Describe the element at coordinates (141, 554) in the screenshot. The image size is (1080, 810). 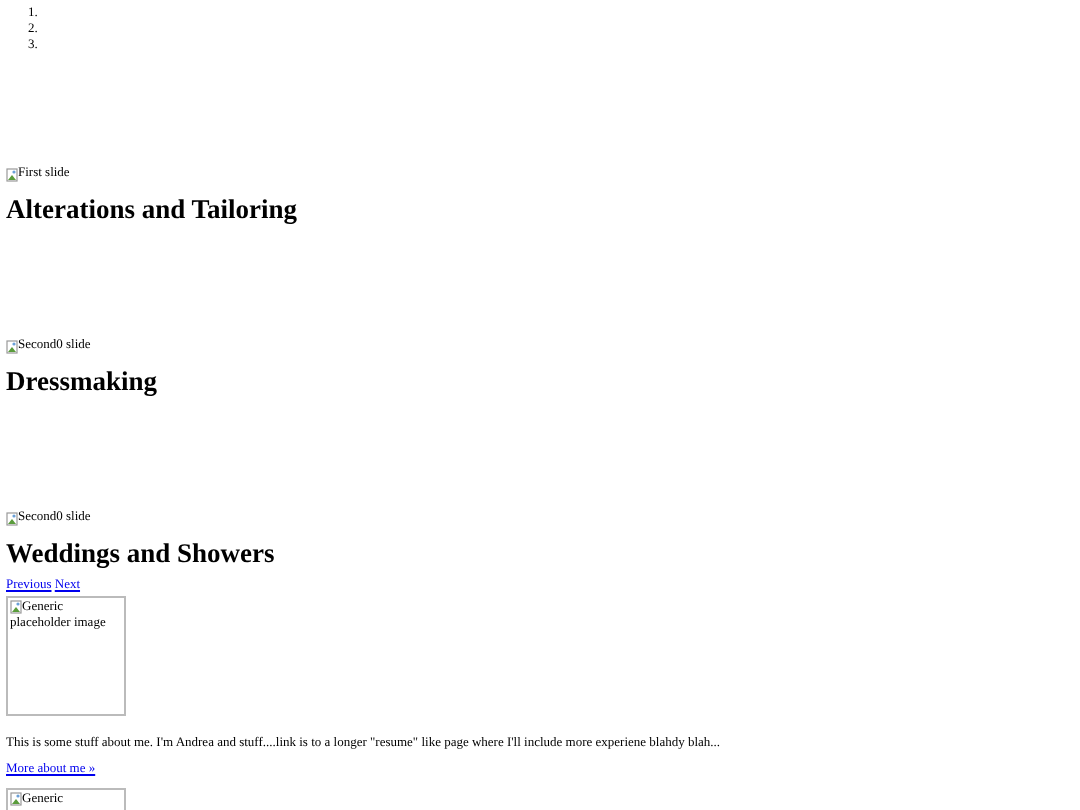
I see `slide-caption: Weddings and Showers` at that location.